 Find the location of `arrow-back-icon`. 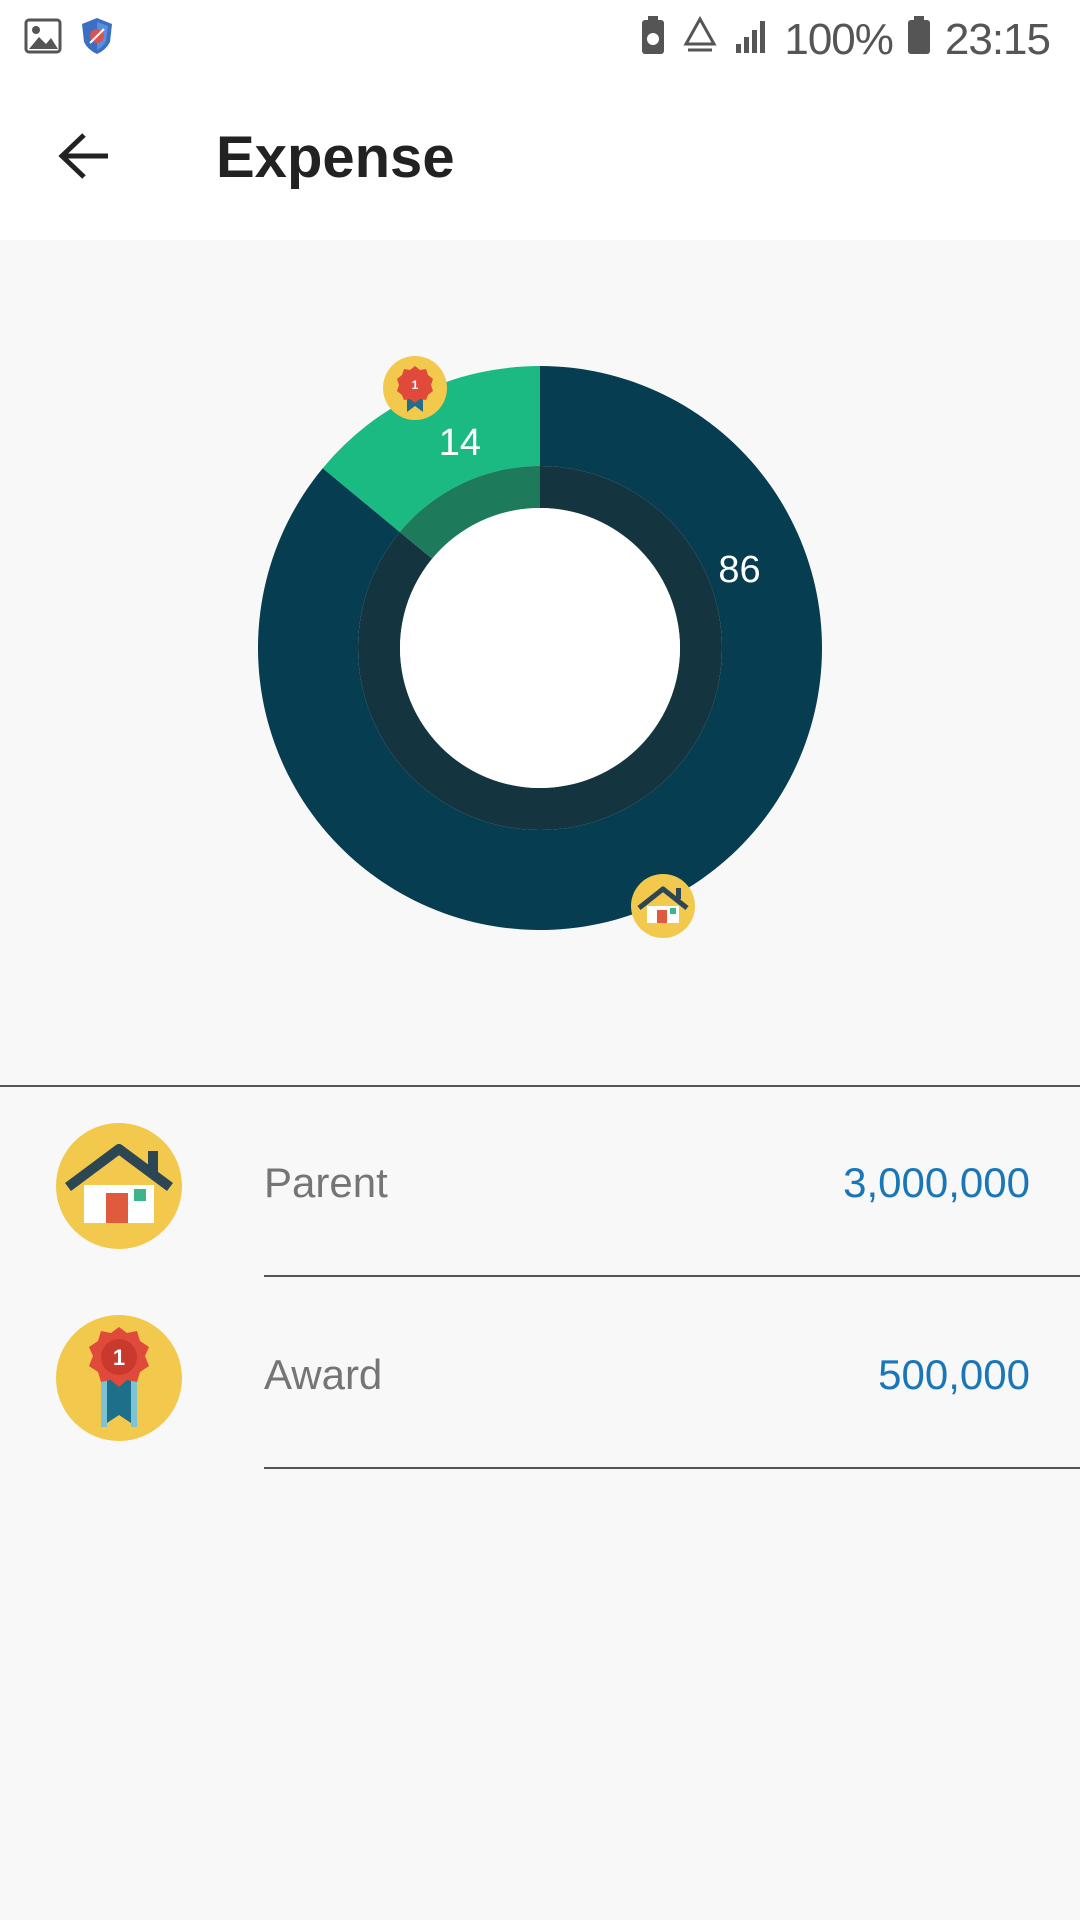

arrow-back-icon is located at coordinates (85, 158).